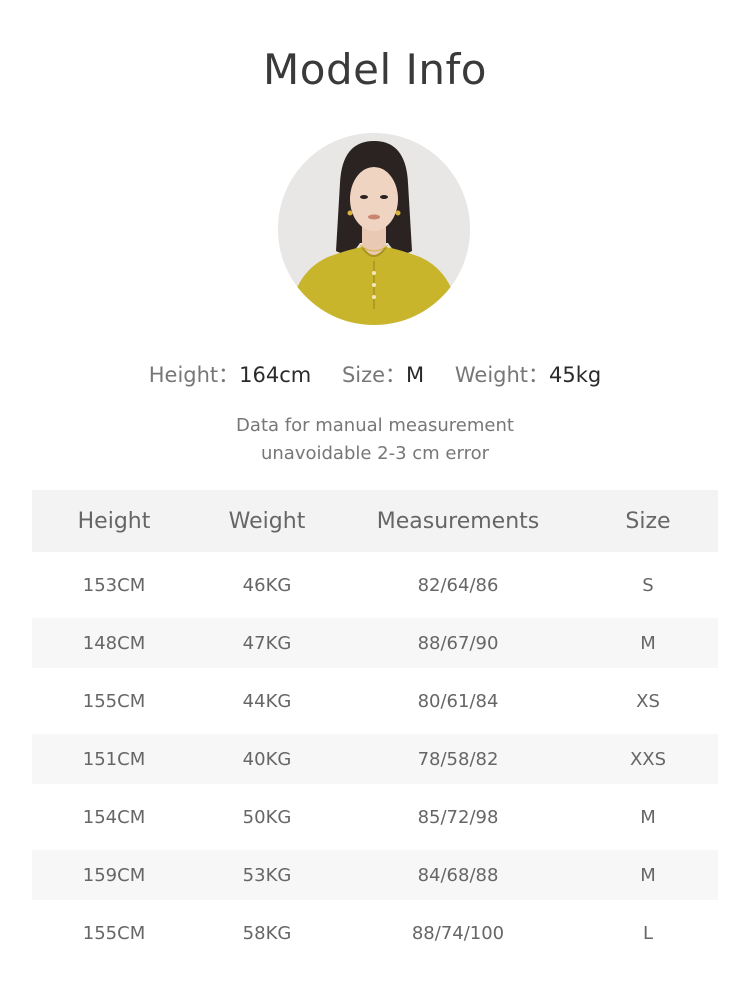 This screenshot has width=750, height=1000. Describe the element at coordinates (648, 759) in the screenshot. I see `cell-size: XXS` at that location.